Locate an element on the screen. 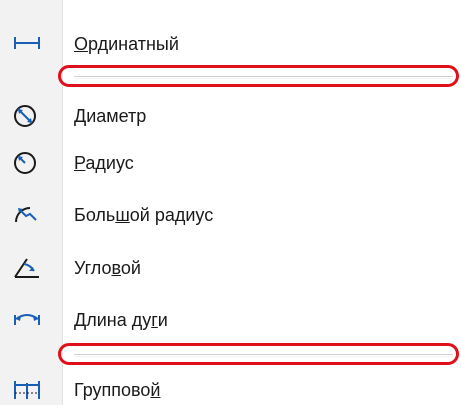 Image resolution: width=461 pixels, height=412 pixels. menu-item-label: Большой радиус is located at coordinates (144, 215).